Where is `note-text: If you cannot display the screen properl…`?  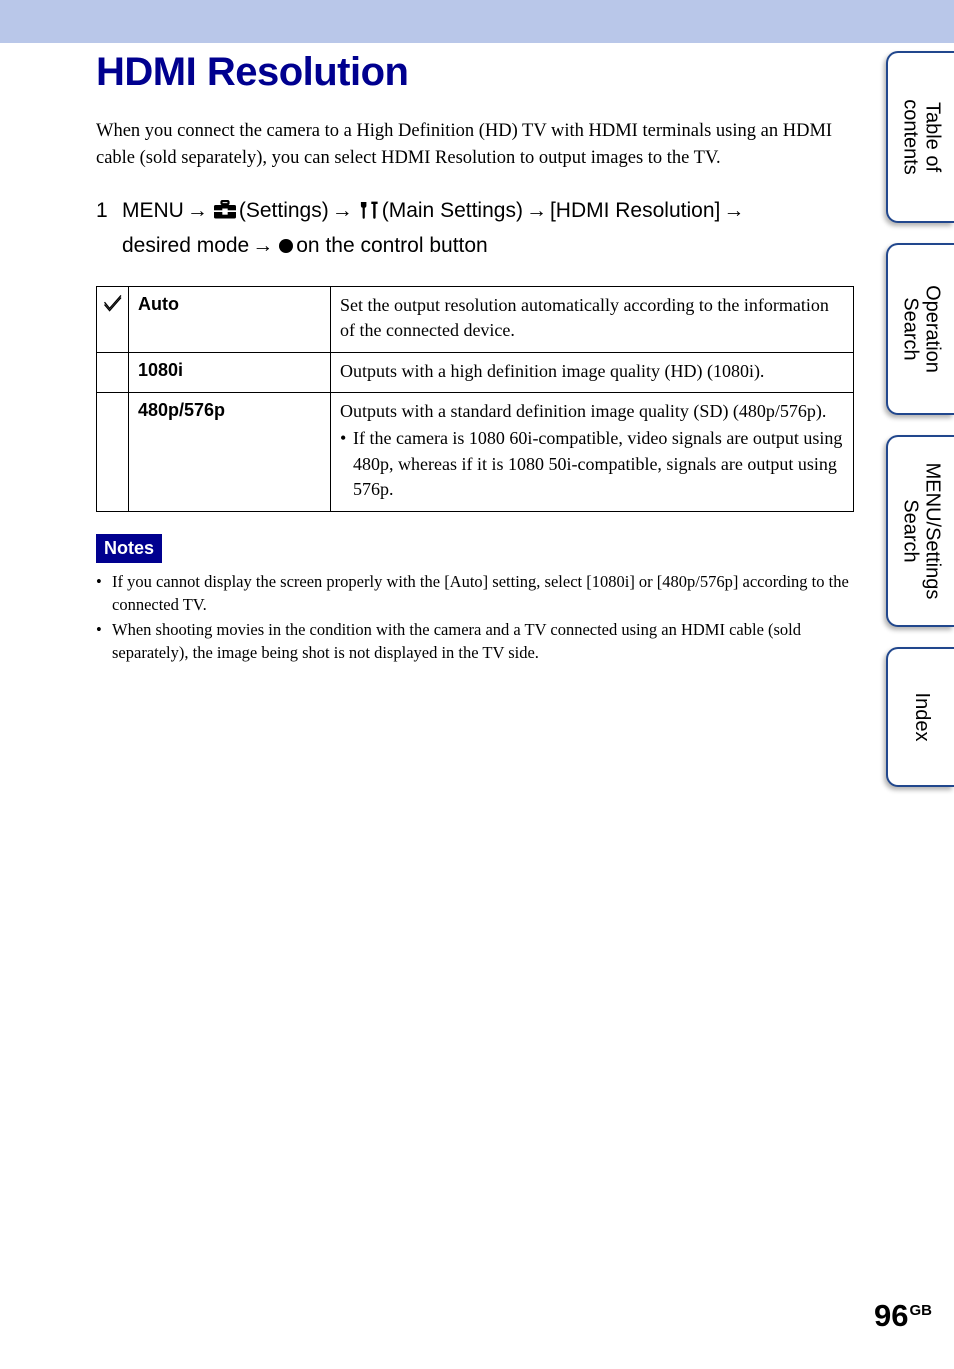
note-text: If you cannot display the screen properl… is located at coordinates (480, 592).